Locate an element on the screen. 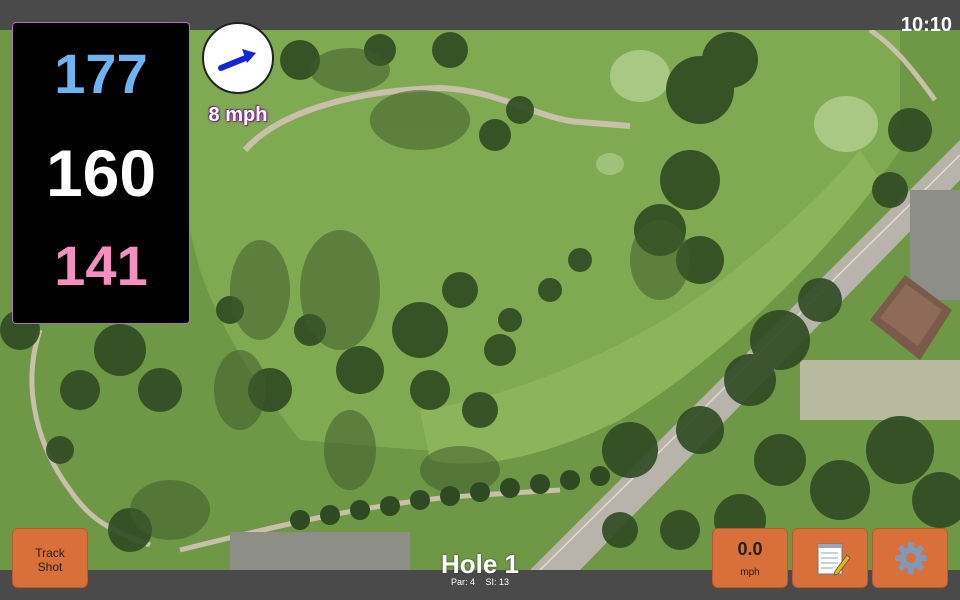 The image size is (960, 600). speed-button: 0.0 mph is located at coordinates (750, 558).